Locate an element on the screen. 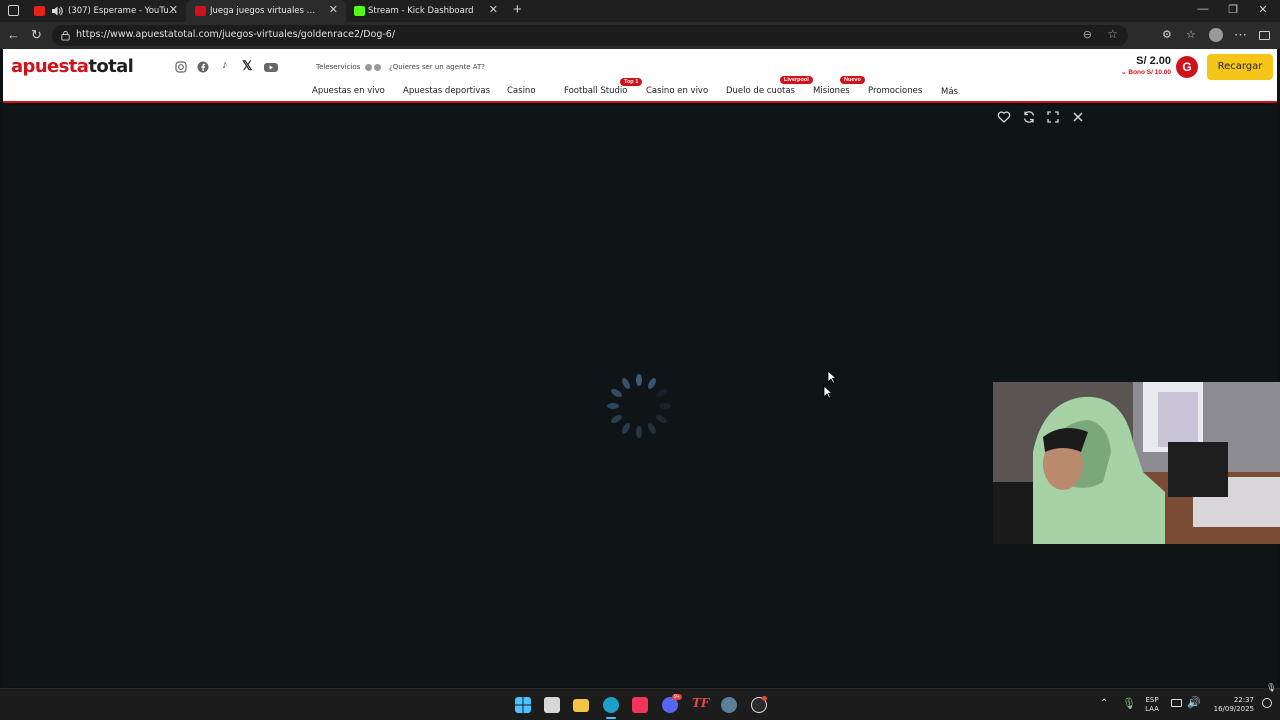  menu-apuestas-deportivas: Apuestas deportivas is located at coordinates (446, 91).